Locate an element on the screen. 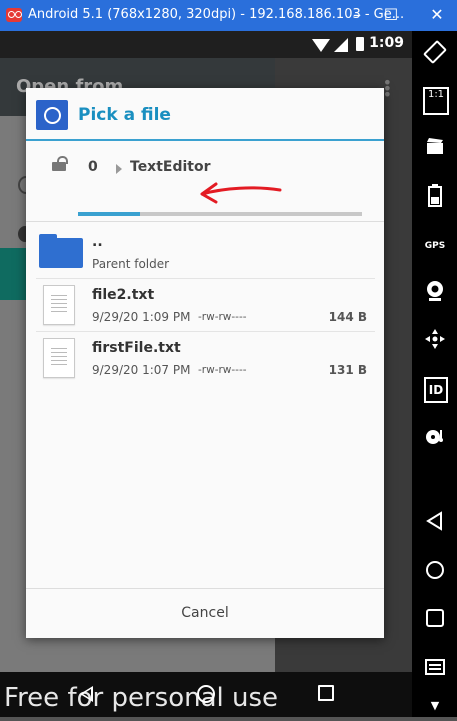  breadcrumb-current: TextEditor is located at coordinates (170, 167).